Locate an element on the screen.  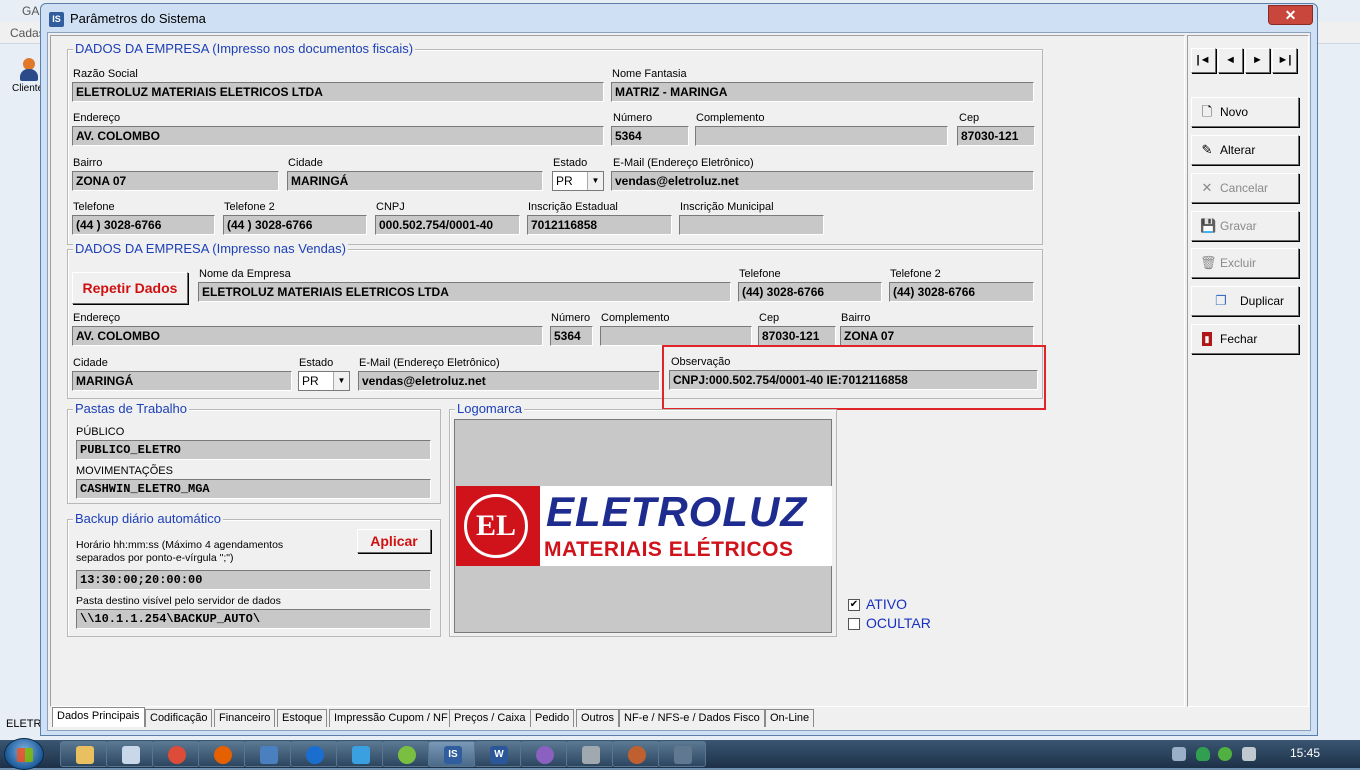
taskbar-app11-button is located at coordinates (544, 754).